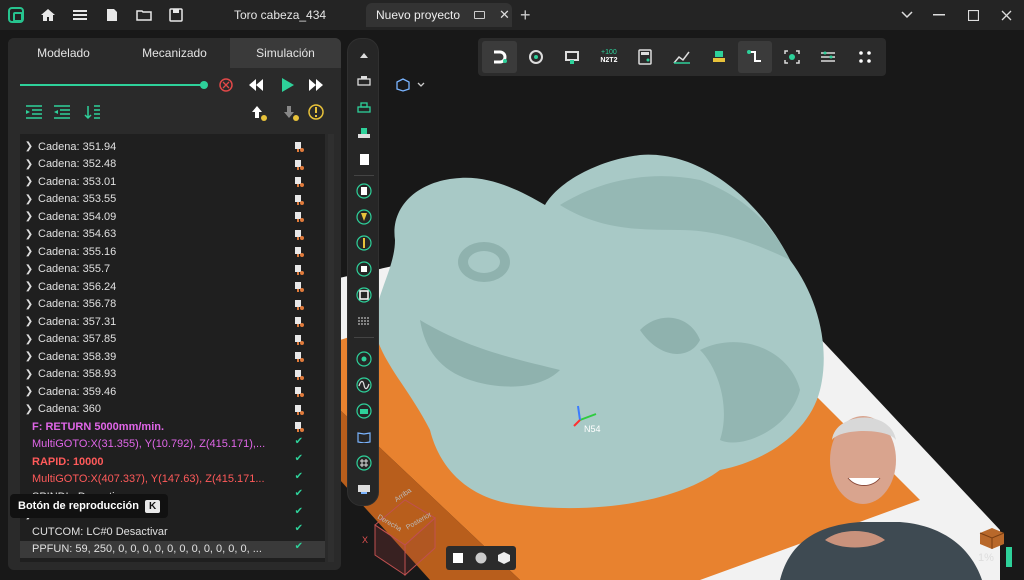 Image resolution: width=1024 pixels, height=580 pixels. Describe the element at coordinates (34, 112) in the screenshot. I see `outdent-list-icon` at that location.